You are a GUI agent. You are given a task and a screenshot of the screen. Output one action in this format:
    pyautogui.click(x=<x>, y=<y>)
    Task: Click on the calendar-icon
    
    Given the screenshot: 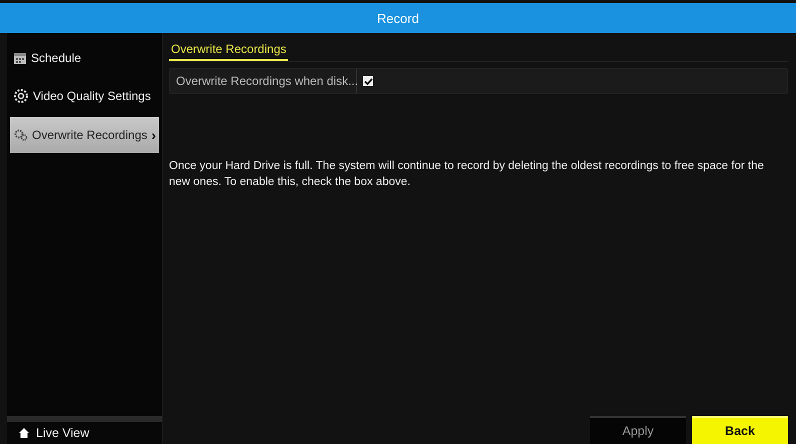 What is the action you would take?
    pyautogui.click(x=20, y=58)
    